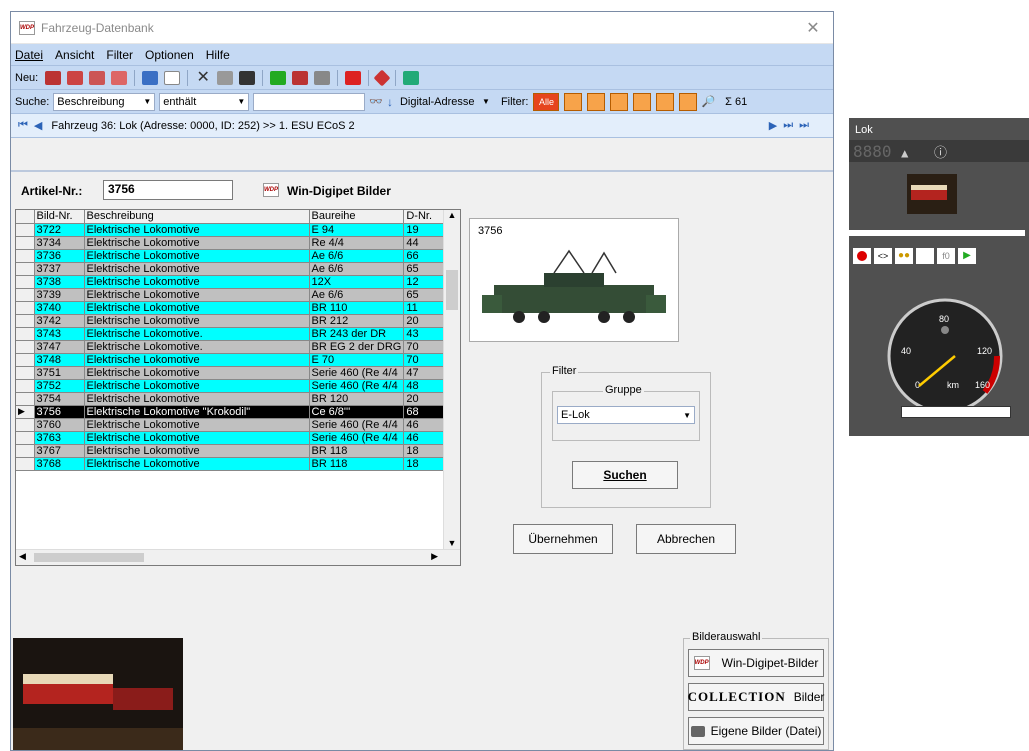 The width and height of the screenshot is (1029, 751). Describe the element at coordinates (231, 308) in the screenshot. I see `table-row: 3740 Elektrische Lokomotive BR 110 11` at that location.